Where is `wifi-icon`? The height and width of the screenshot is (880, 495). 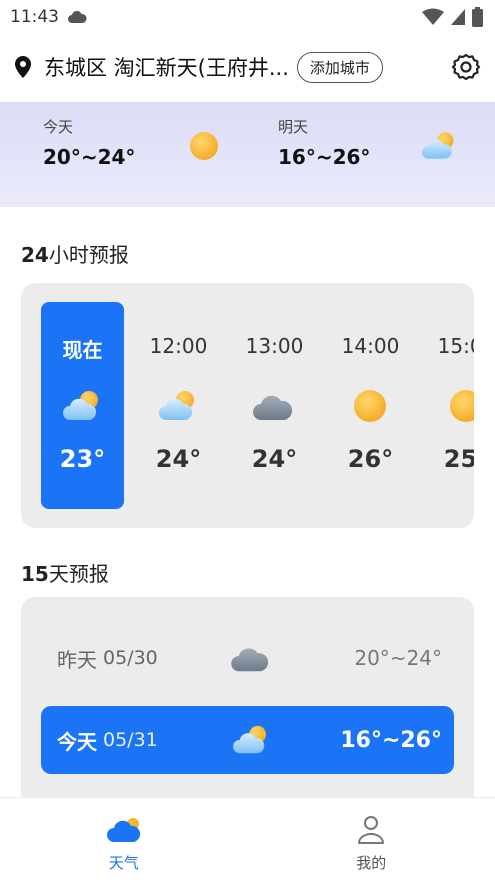
wifi-icon is located at coordinates (433, 16).